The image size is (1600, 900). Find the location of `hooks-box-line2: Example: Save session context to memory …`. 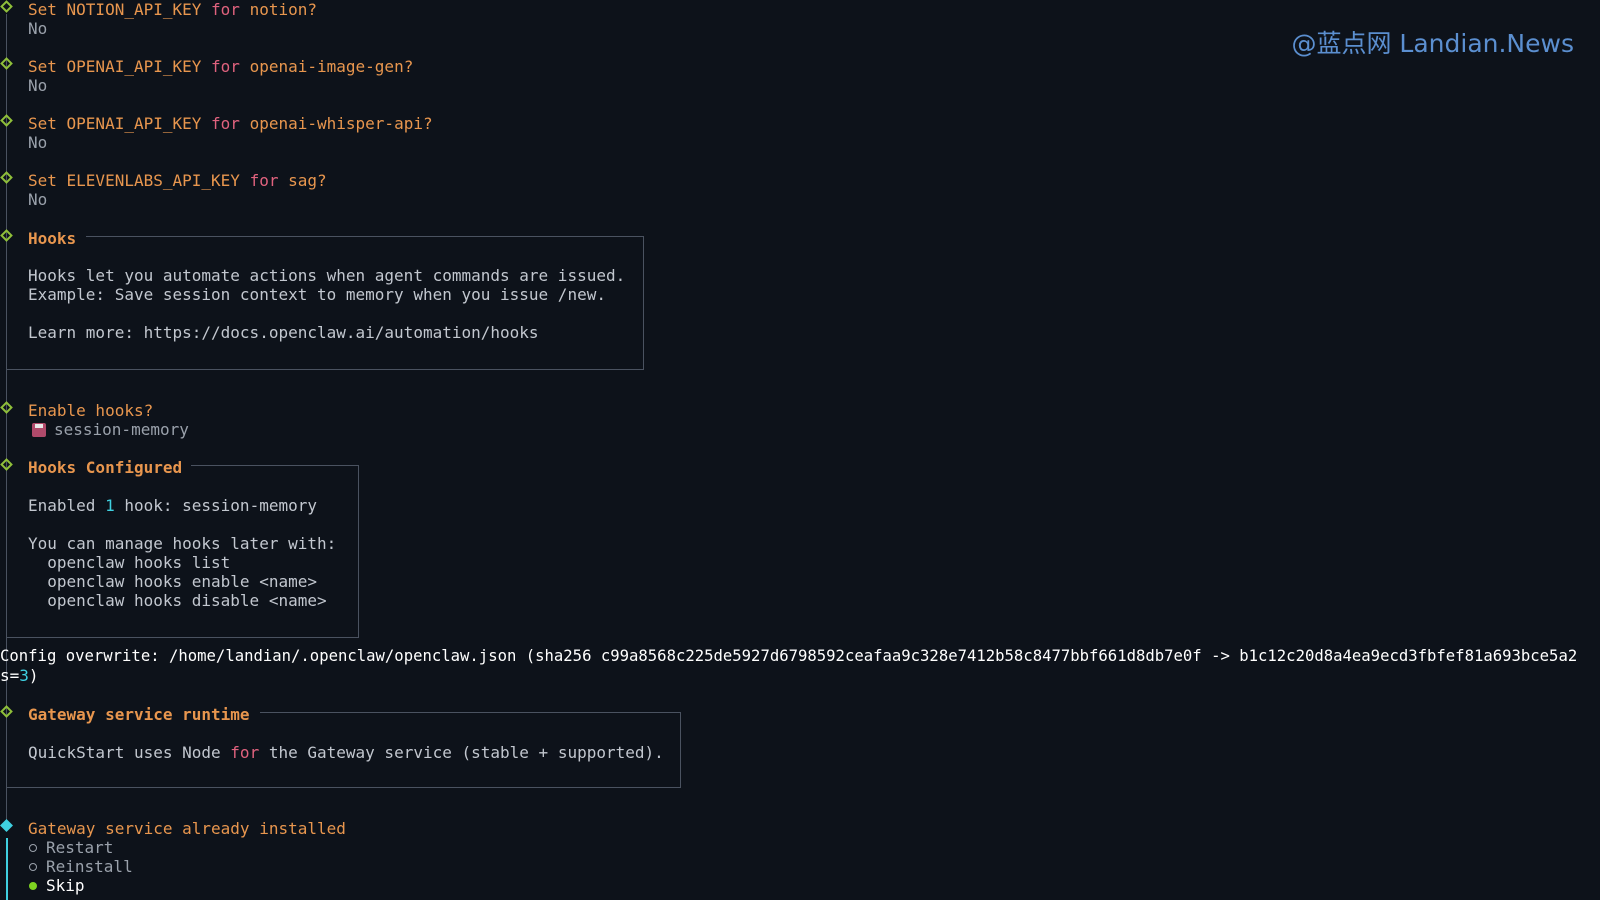

hooks-box-line2: Example: Save session context to memory … is located at coordinates (317, 294).